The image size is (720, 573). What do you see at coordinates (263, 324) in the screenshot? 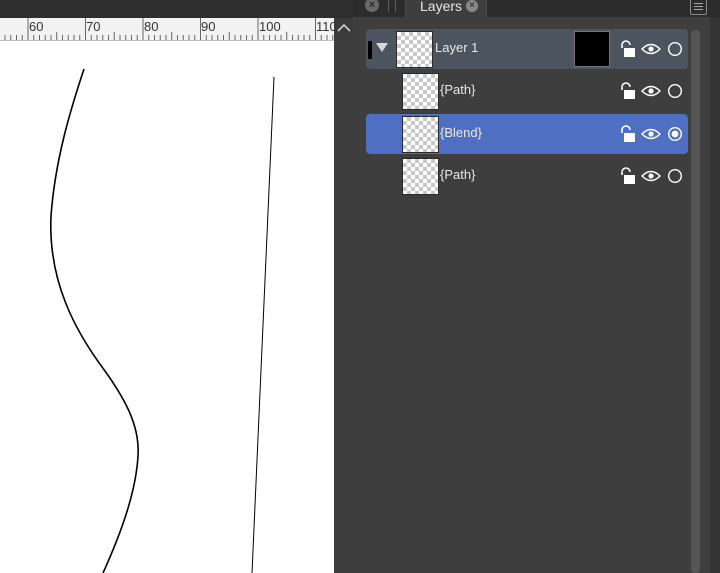
I see `blend-path-right` at bounding box center [263, 324].